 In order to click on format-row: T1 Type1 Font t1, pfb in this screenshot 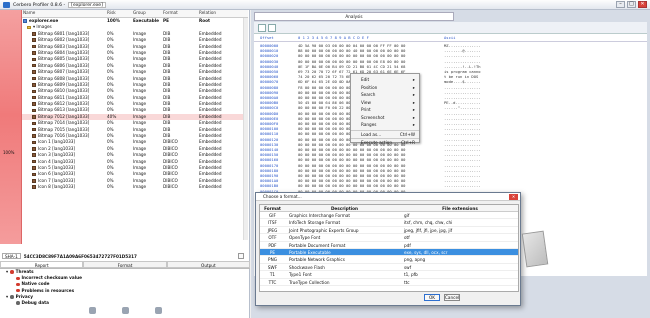, I will do `click(389, 275)`.